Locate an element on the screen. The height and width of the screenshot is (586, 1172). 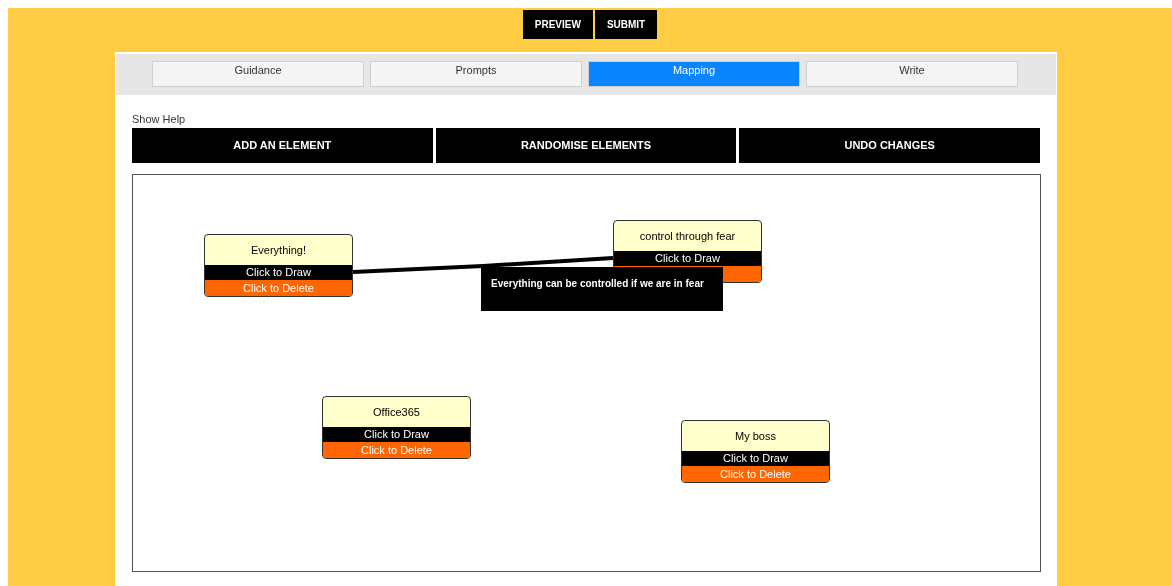
show-help-link: Show Help is located at coordinates (159, 119).